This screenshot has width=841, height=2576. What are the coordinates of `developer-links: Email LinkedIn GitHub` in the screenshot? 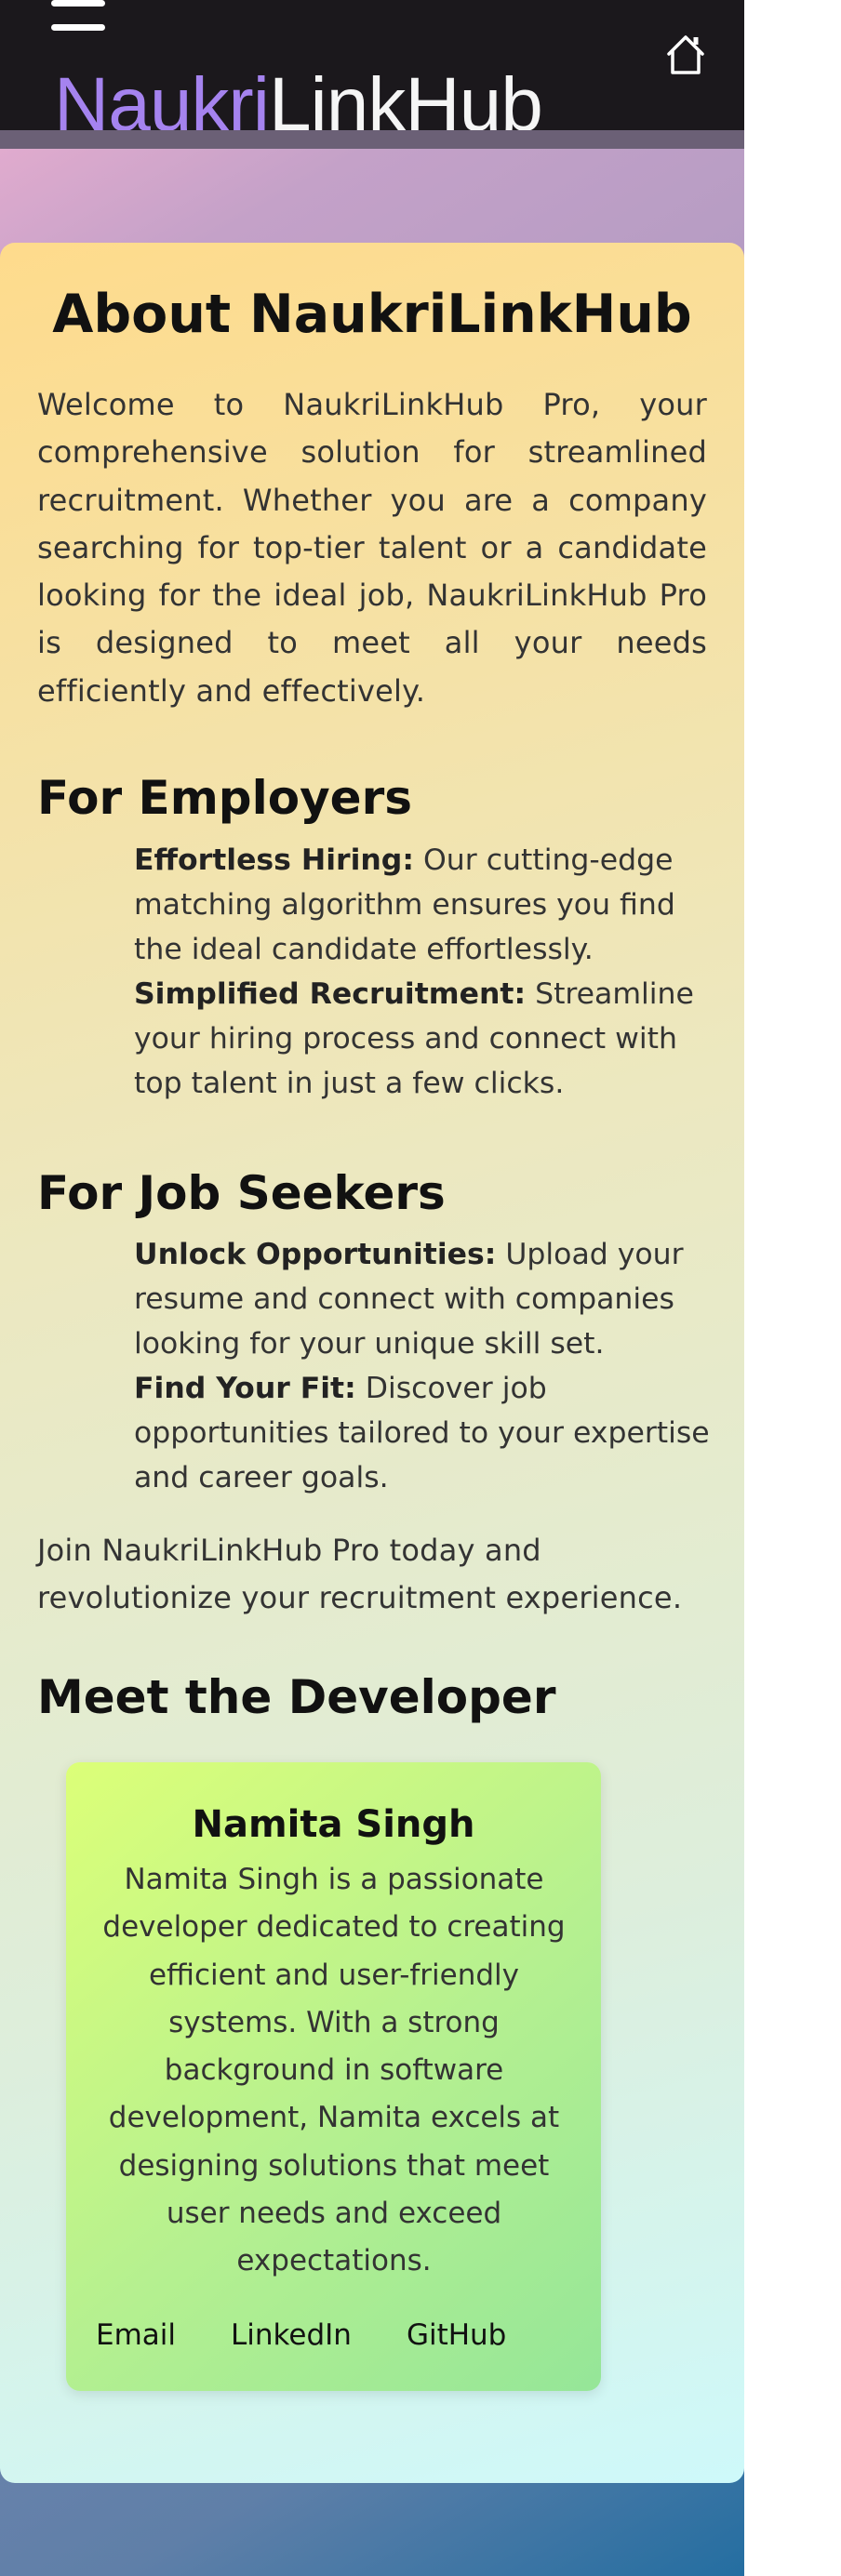 It's located at (328, 2335).